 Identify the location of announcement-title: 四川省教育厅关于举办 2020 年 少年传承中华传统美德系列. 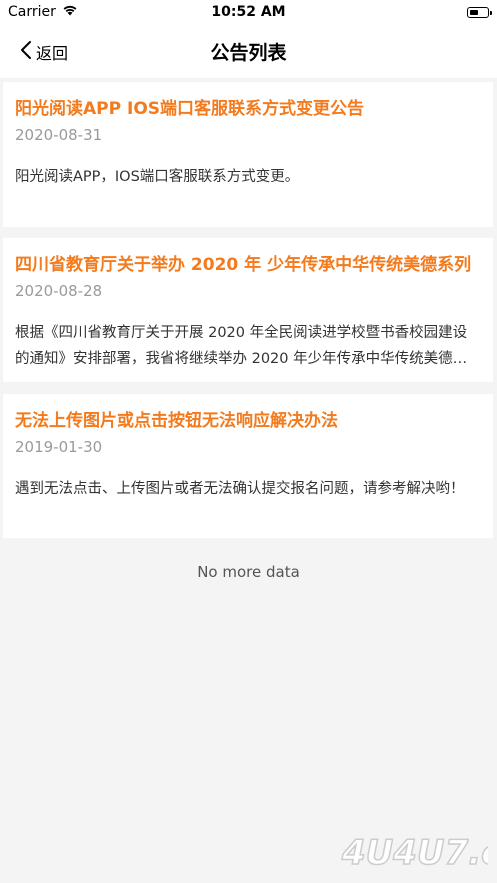
(243, 265).